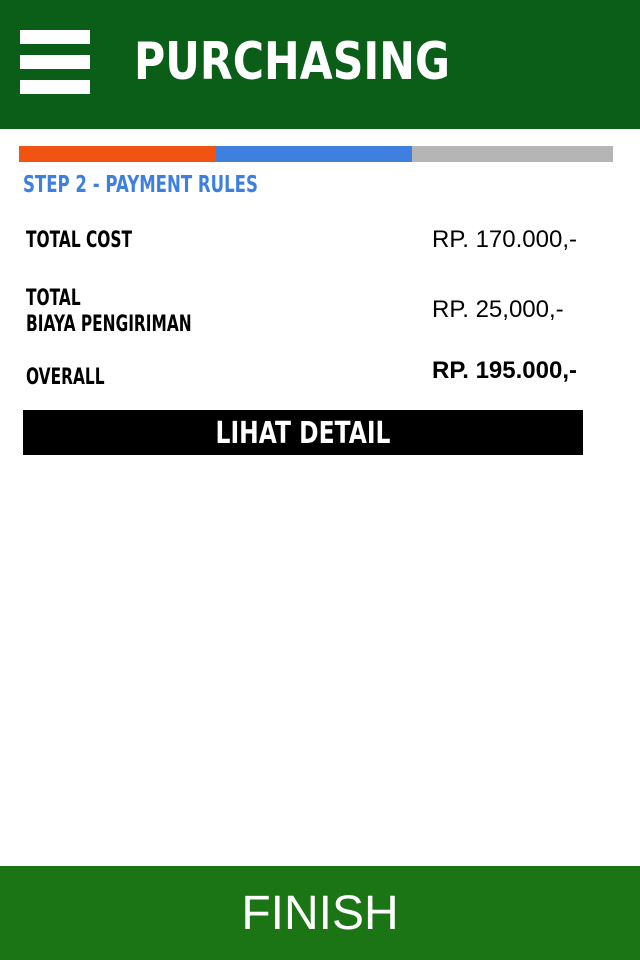  What do you see at coordinates (504, 239) in the screenshot?
I see `total-cost-value: RP. 170.000,-` at bounding box center [504, 239].